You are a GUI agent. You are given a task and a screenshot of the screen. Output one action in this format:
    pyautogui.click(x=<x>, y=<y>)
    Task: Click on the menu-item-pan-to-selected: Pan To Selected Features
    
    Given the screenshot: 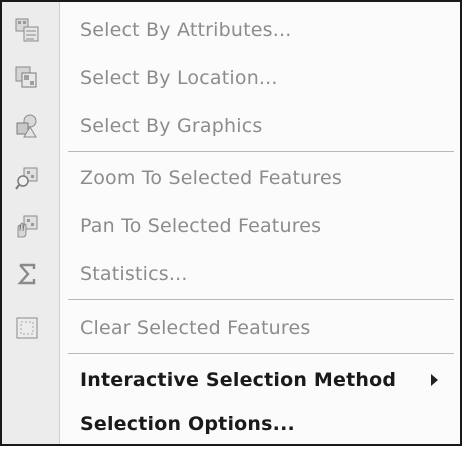 What is the action you would take?
    pyautogui.click(x=231, y=226)
    